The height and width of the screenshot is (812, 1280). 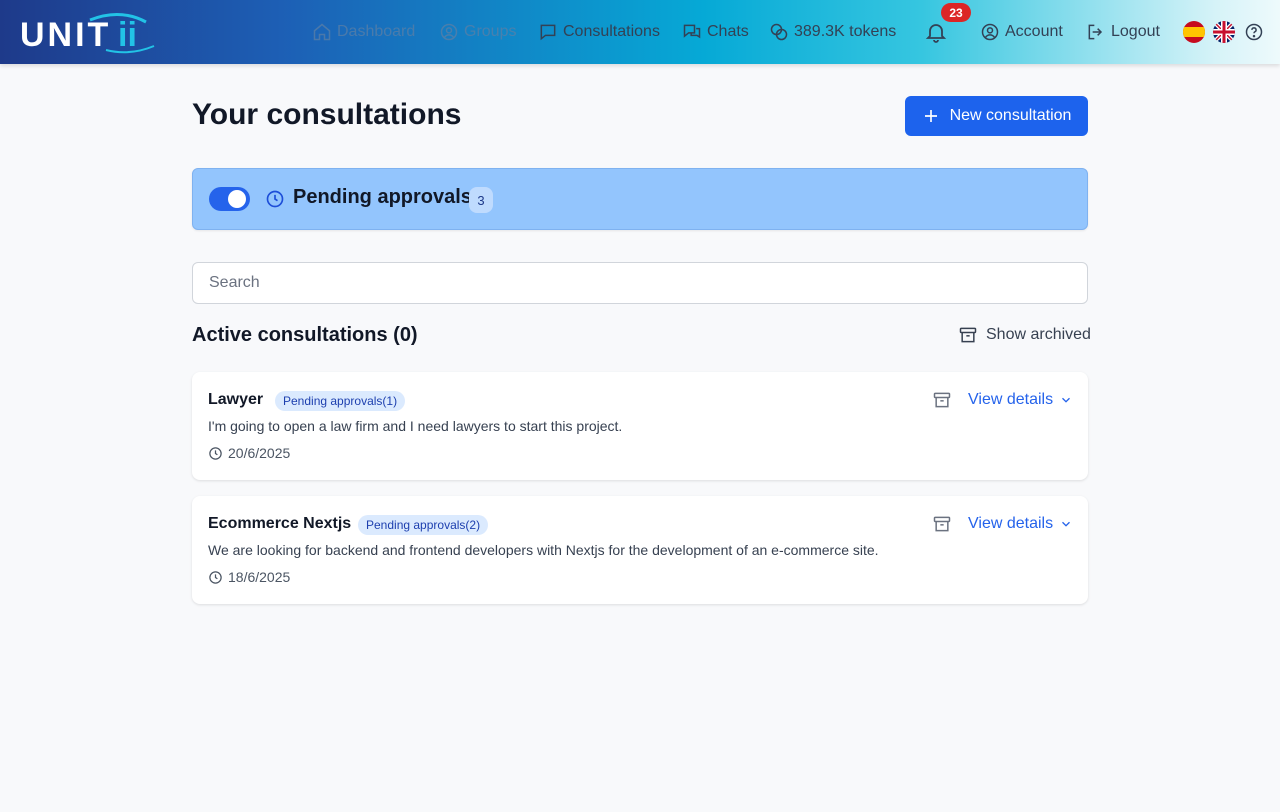 I want to click on consultation-date: 20/6/2025, so click(x=249, y=453).